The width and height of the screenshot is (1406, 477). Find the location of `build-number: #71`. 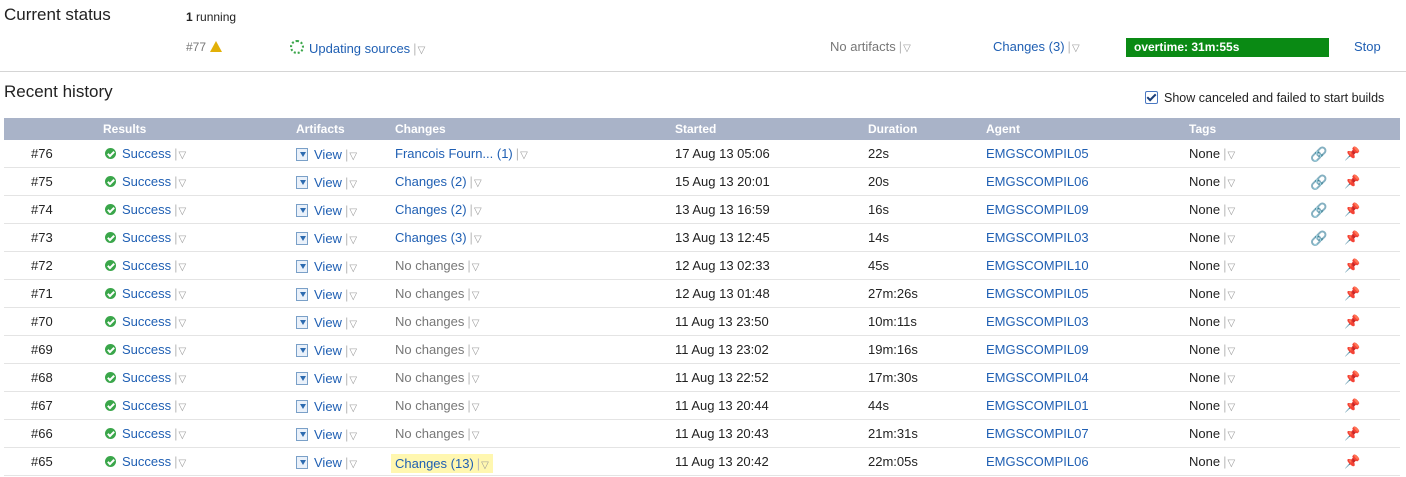

build-number: #71 is located at coordinates (42, 293).